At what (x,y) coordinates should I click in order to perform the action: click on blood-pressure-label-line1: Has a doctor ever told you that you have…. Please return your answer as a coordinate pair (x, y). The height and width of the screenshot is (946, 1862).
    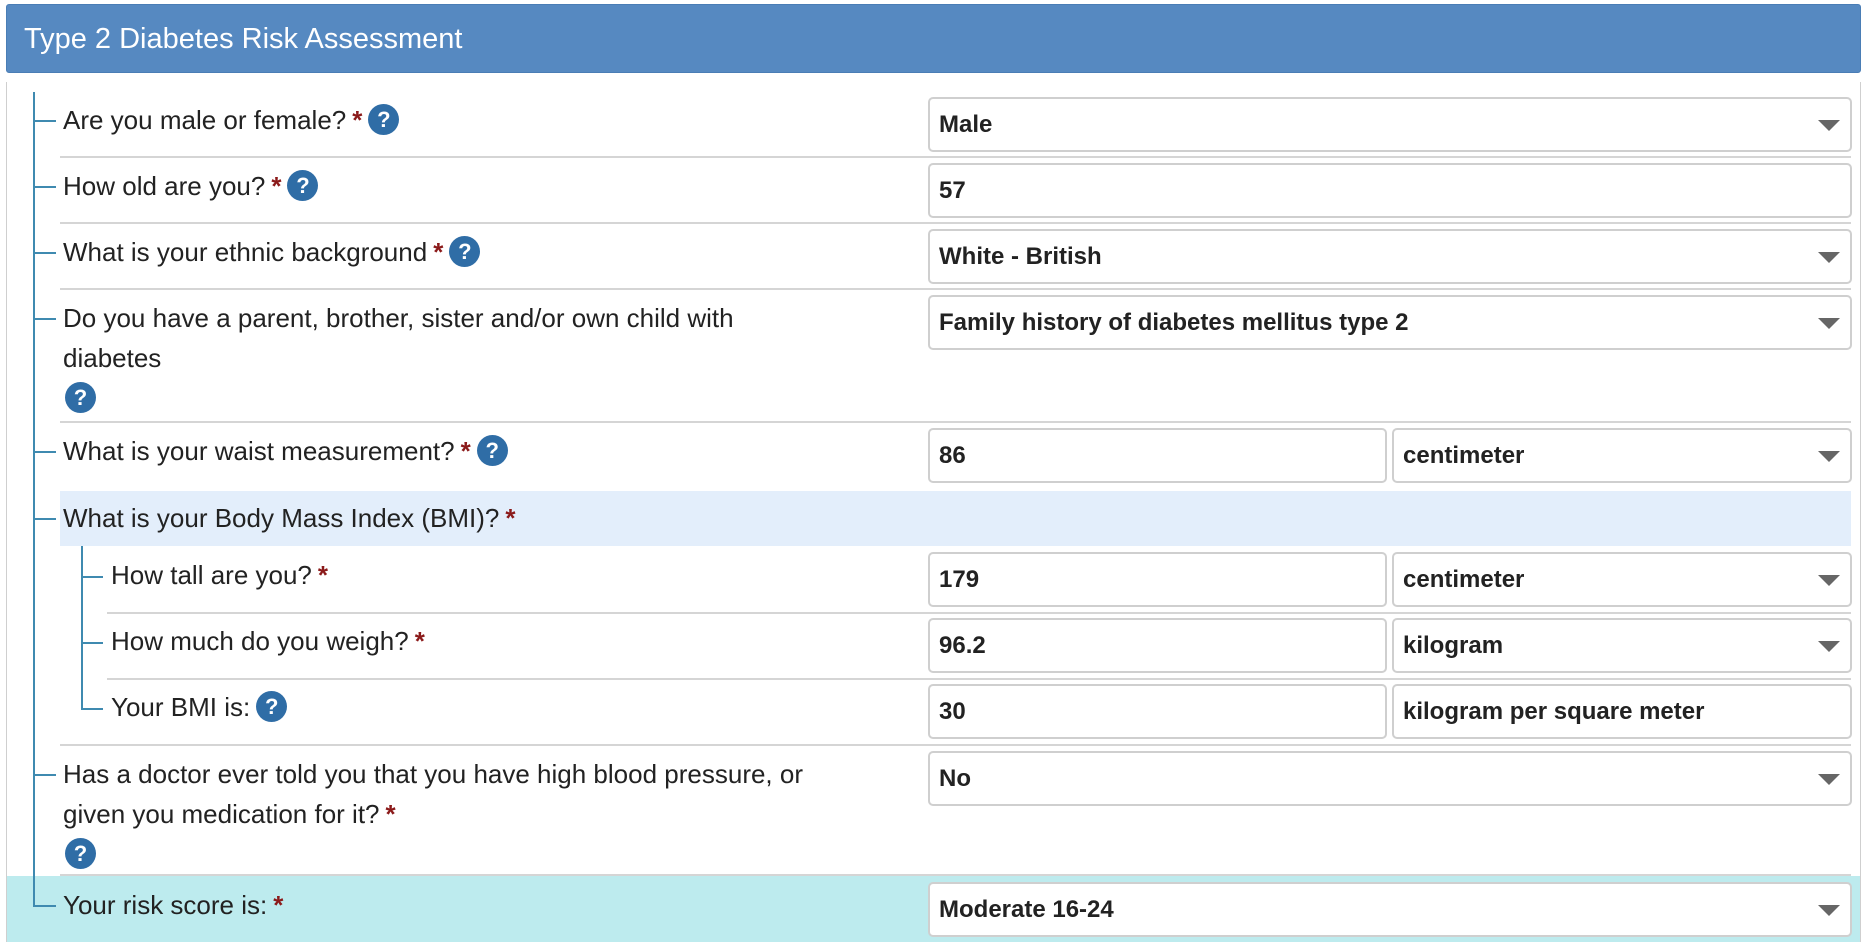
    Looking at the image, I should click on (433, 774).